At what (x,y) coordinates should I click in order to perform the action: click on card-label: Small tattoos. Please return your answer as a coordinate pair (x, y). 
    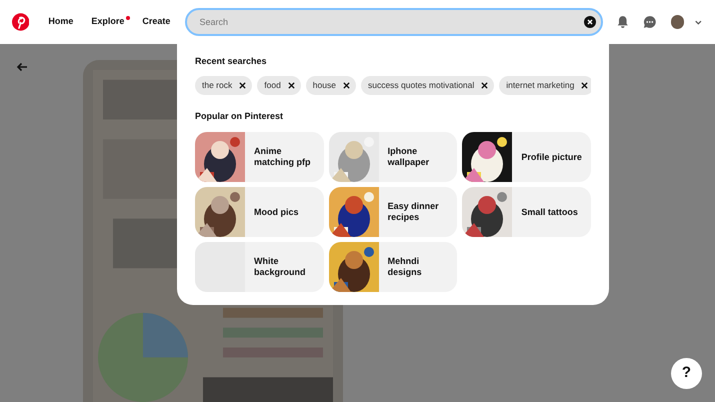
    Looking at the image, I should click on (549, 212).